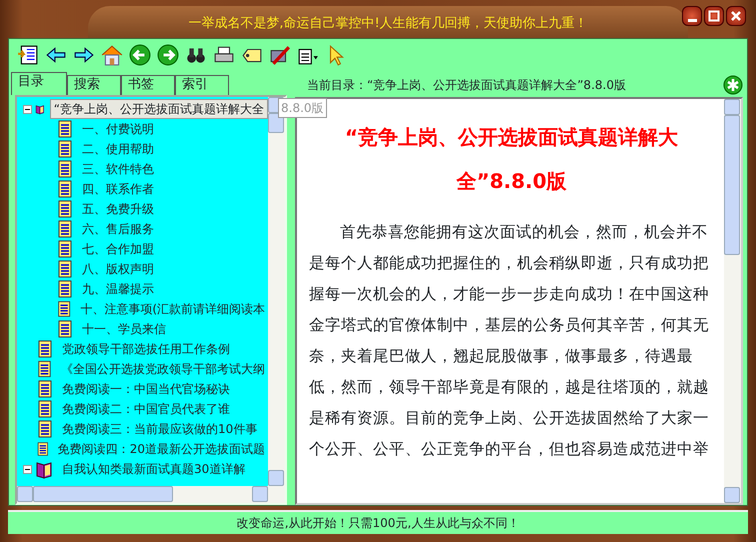 Image resolution: width=756 pixels, height=542 pixels. Describe the element at coordinates (146, 349) in the screenshot. I see `tree-item: 党政领导干部选拔任用工作条例` at that location.